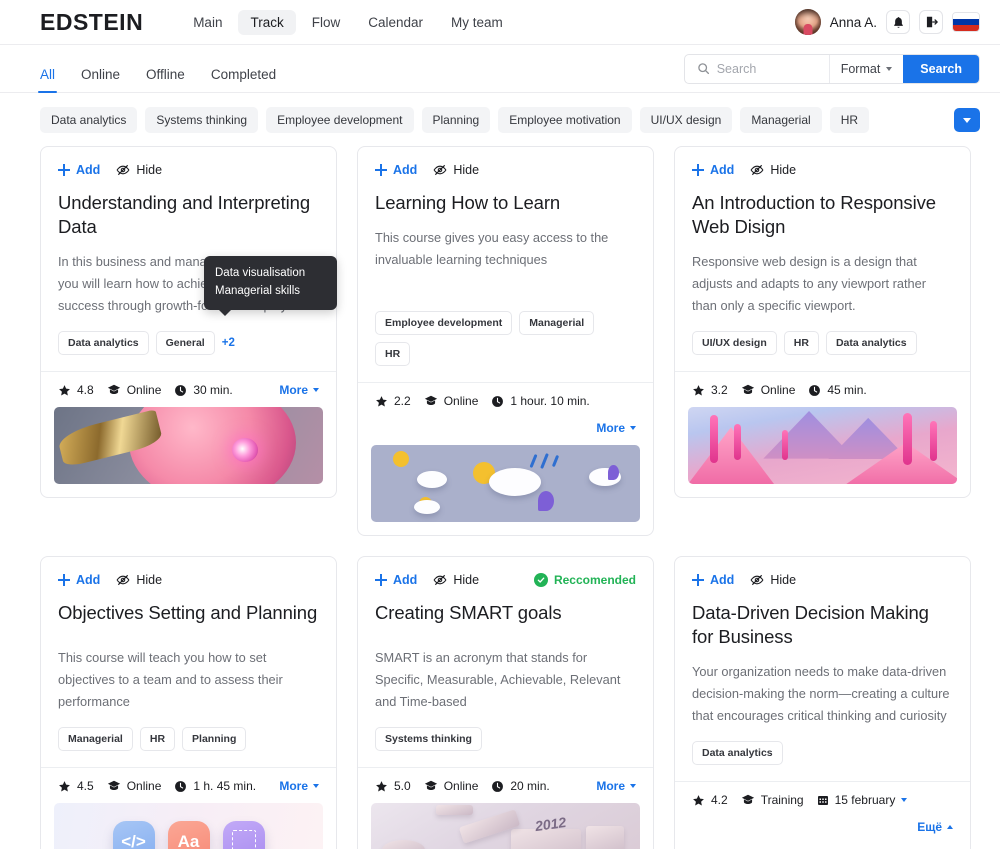 Image resolution: width=1000 pixels, height=849 pixels. Describe the element at coordinates (89, 120) in the screenshot. I see `chip-data-analytics: Data analytics` at that location.